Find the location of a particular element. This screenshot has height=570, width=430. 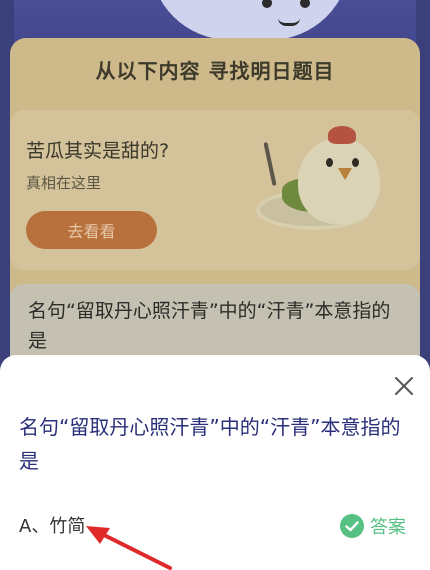

show-answer-link: 答案 is located at coordinates (373, 526).